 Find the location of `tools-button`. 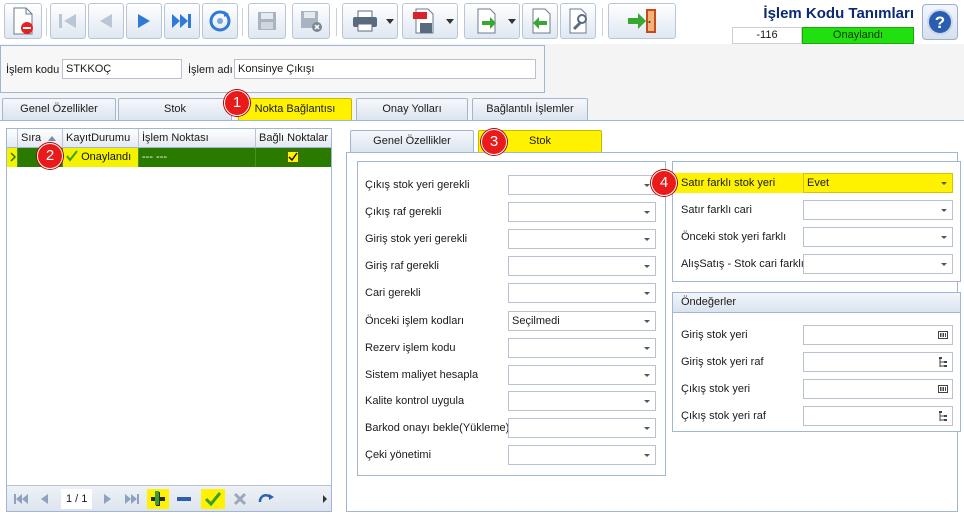

tools-button is located at coordinates (578, 21).